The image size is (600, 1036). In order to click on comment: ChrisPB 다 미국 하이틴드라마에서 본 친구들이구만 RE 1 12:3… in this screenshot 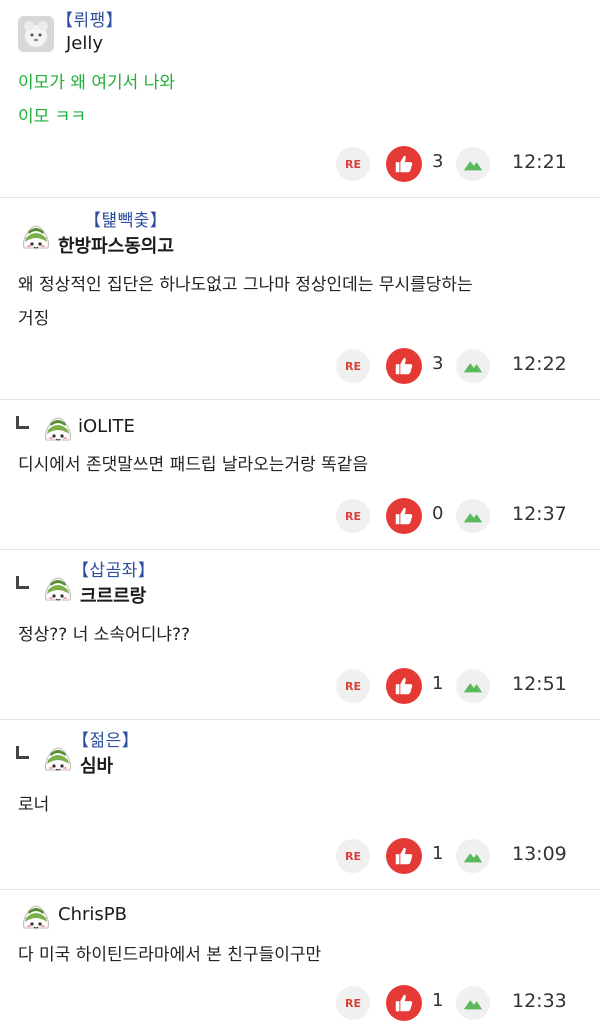, I will do `click(300, 963)`.